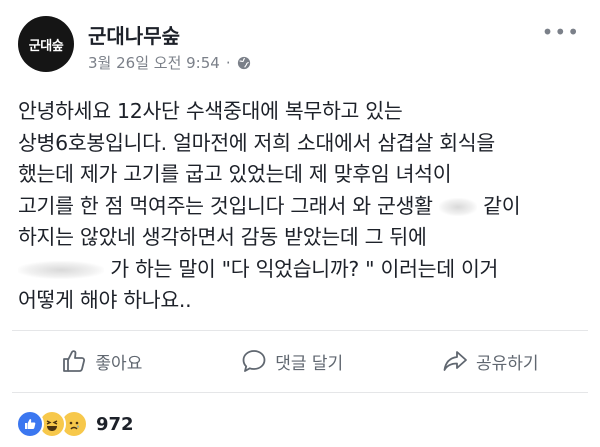  What do you see at coordinates (507, 363) in the screenshot?
I see `share-label: 공유하기` at bounding box center [507, 363].